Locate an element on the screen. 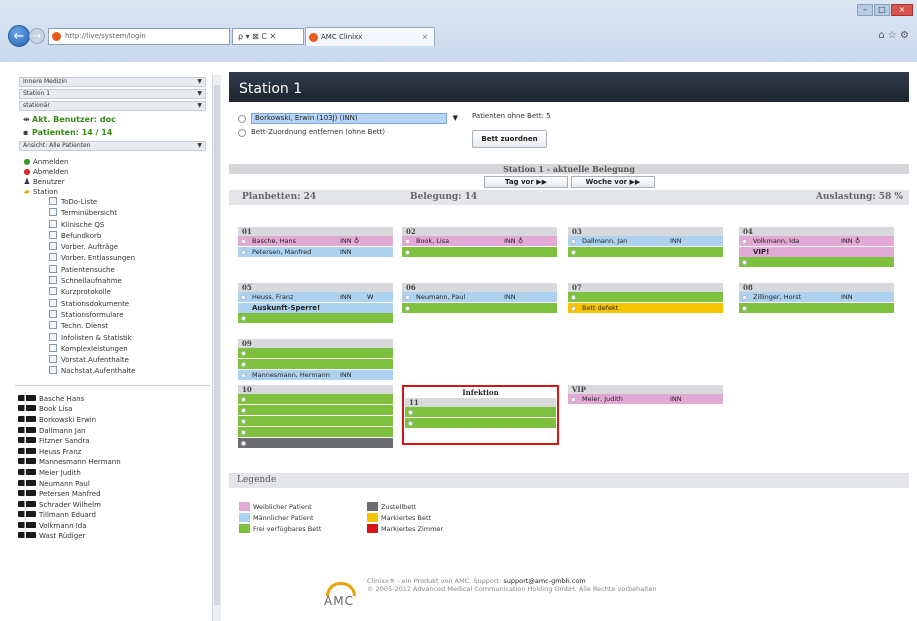 This screenshot has height=621, width=917. patient-note: VIP! is located at coordinates (816, 252).